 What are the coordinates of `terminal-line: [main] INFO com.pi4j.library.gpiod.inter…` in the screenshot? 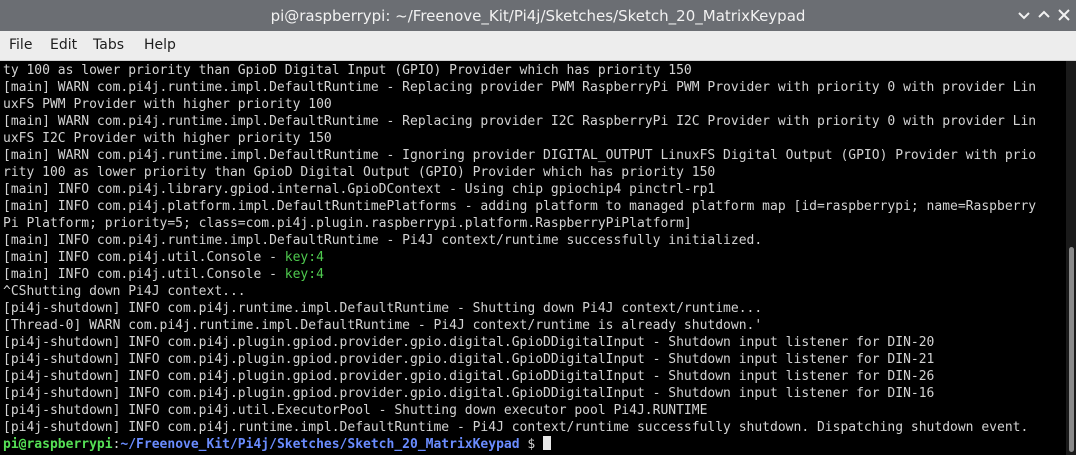 It's located at (533, 189).